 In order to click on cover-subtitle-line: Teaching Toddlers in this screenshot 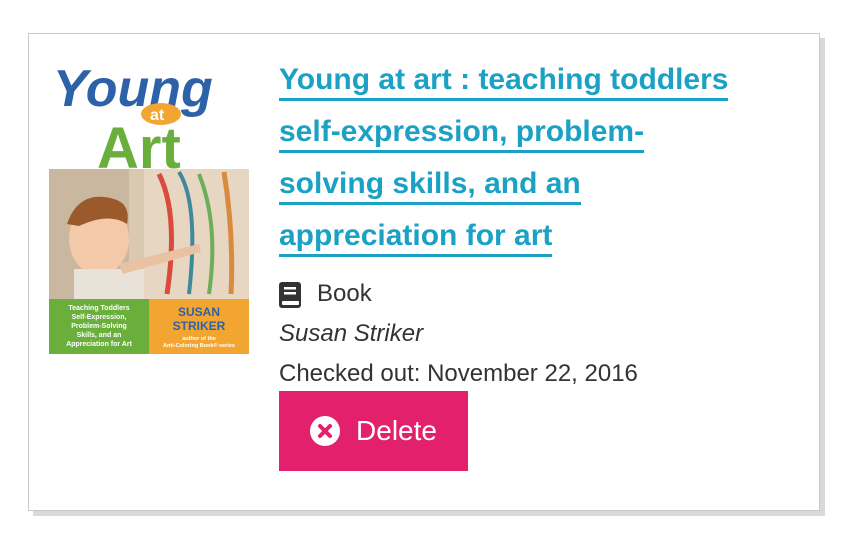, I will do `click(98, 308)`.